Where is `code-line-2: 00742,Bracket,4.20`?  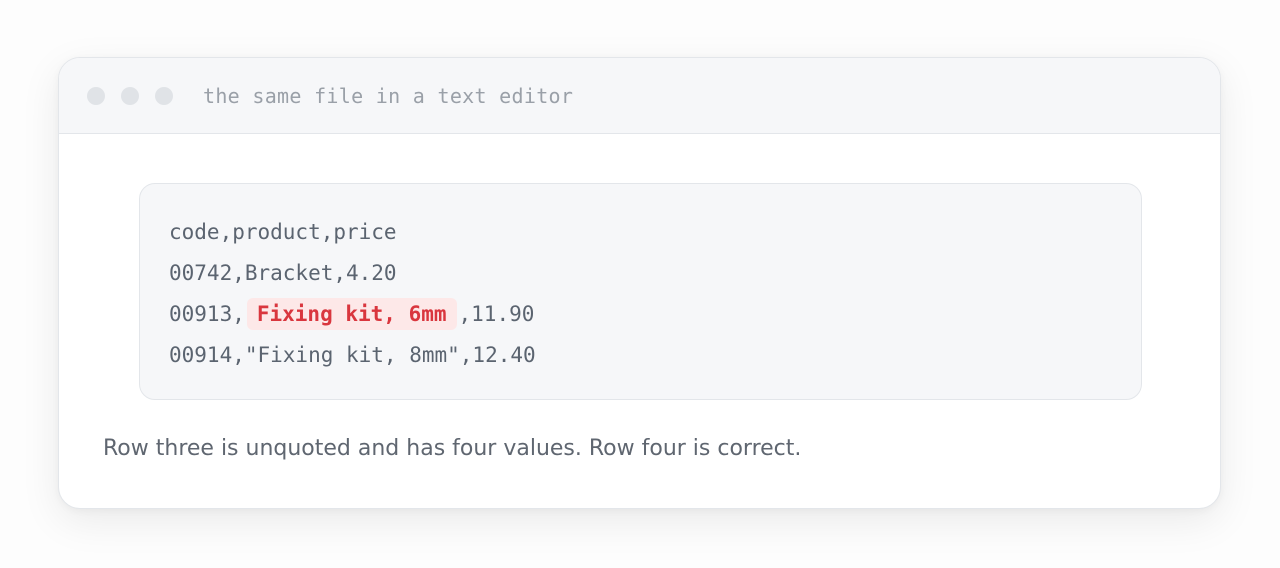 code-line-2: 00742,Bracket,4.20 is located at coordinates (283, 273).